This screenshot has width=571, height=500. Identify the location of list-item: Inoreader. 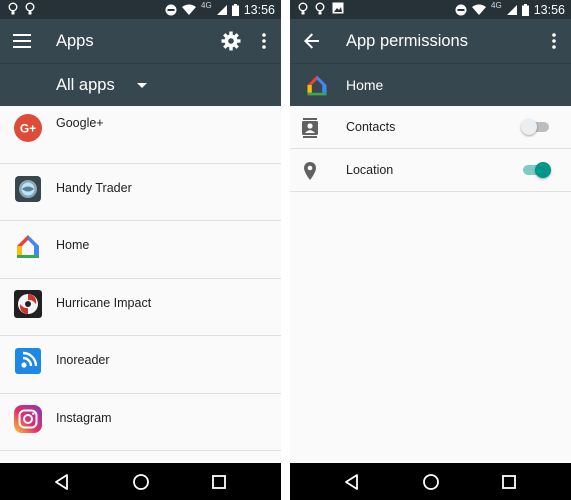
(140, 365).